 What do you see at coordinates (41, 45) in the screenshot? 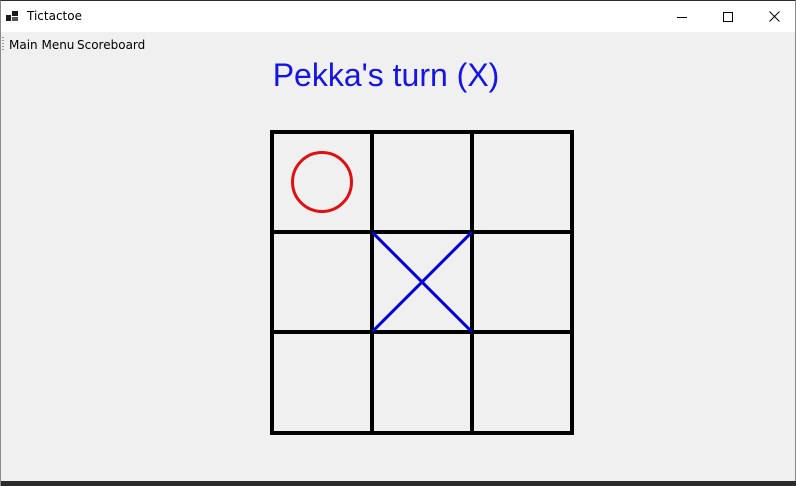
I see `menu-item-main-menu: Main Menu` at bounding box center [41, 45].